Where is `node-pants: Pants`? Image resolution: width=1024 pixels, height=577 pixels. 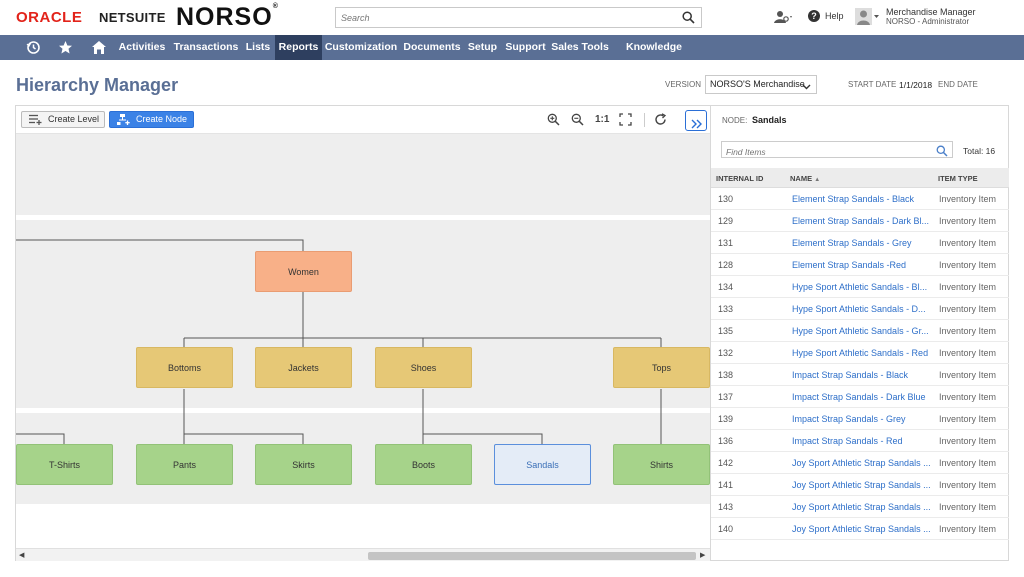
node-pants: Pants is located at coordinates (184, 464).